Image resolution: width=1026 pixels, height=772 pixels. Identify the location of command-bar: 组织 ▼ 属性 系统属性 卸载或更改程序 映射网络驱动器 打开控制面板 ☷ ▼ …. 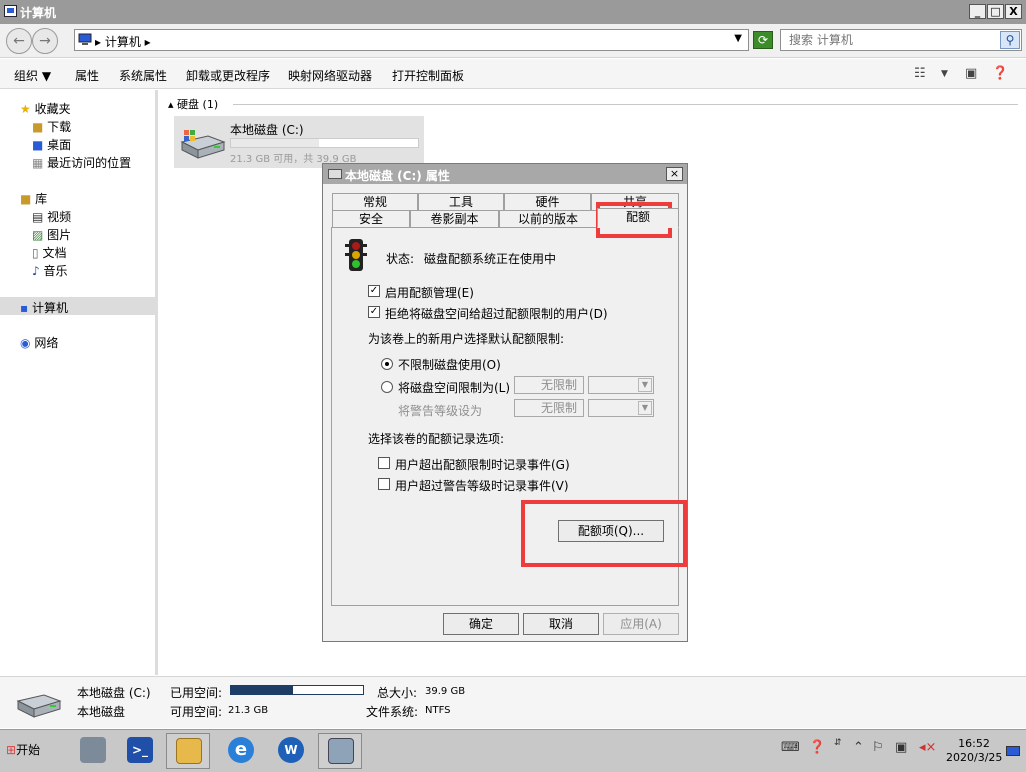
(513, 74).